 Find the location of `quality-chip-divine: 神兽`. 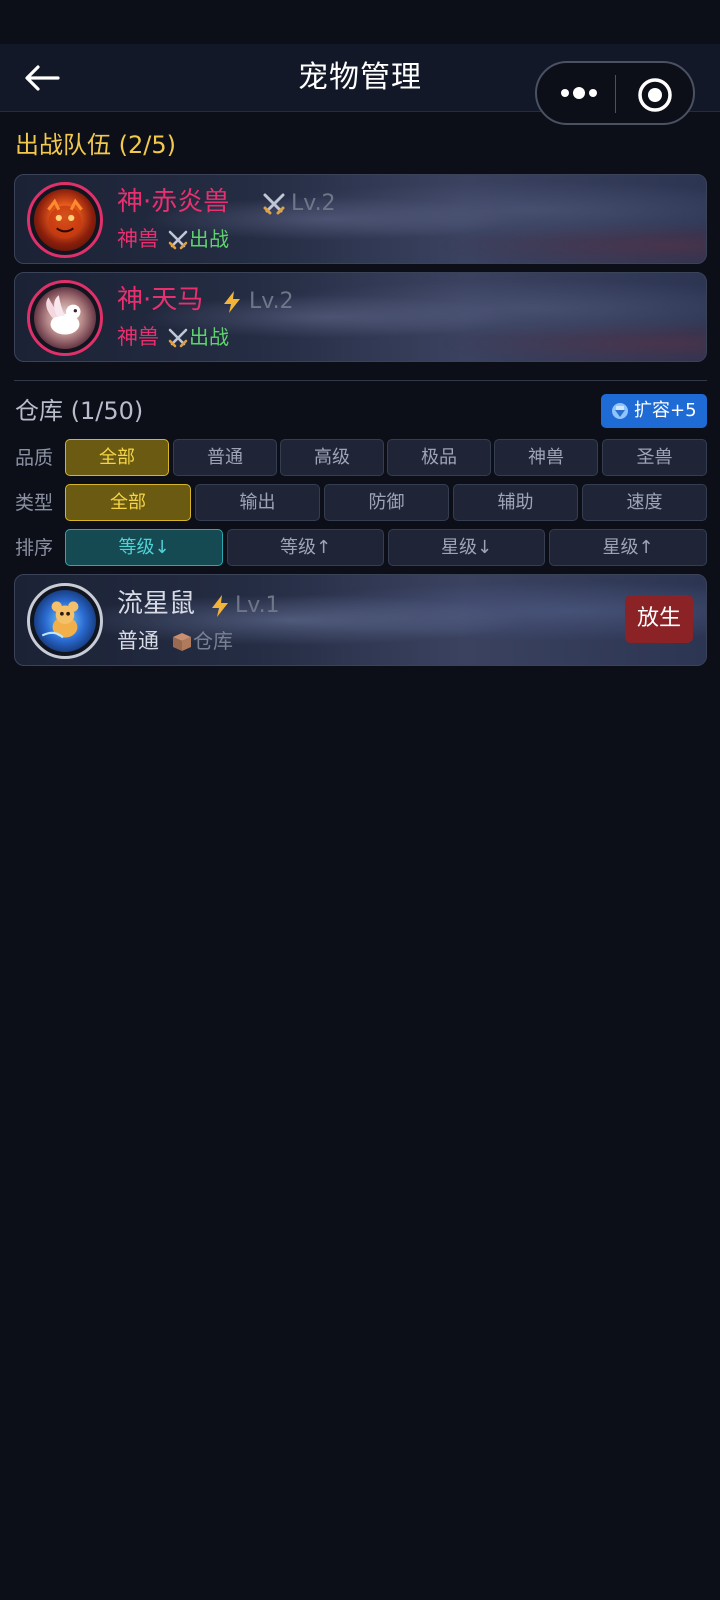

quality-chip-divine: 神兽 is located at coordinates (546, 457).